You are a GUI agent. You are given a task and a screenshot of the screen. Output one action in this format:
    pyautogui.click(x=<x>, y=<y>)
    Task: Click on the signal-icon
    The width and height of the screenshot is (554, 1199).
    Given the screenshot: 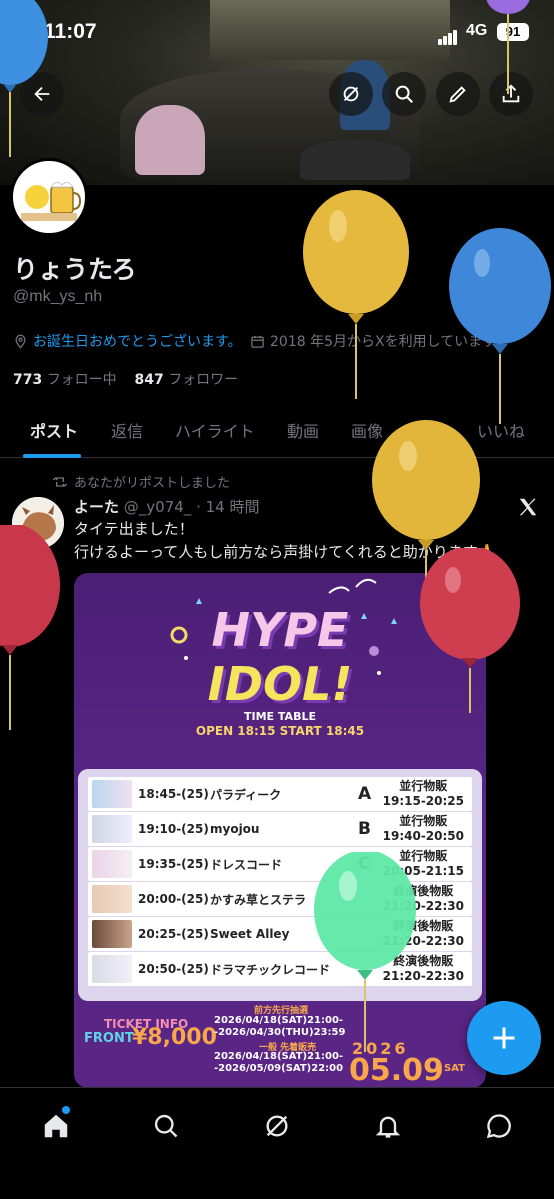 What is the action you would take?
    pyautogui.click(x=448, y=35)
    